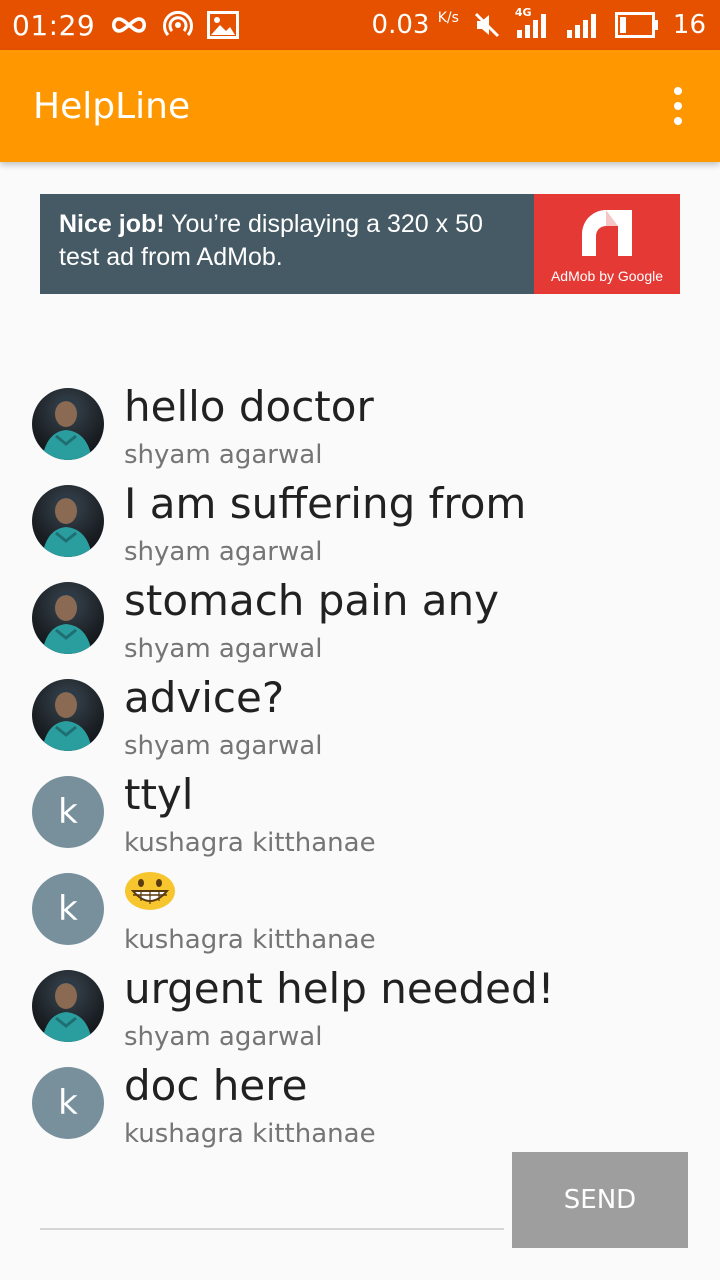  What do you see at coordinates (129, 25) in the screenshot?
I see `infinity-icon` at bounding box center [129, 25].